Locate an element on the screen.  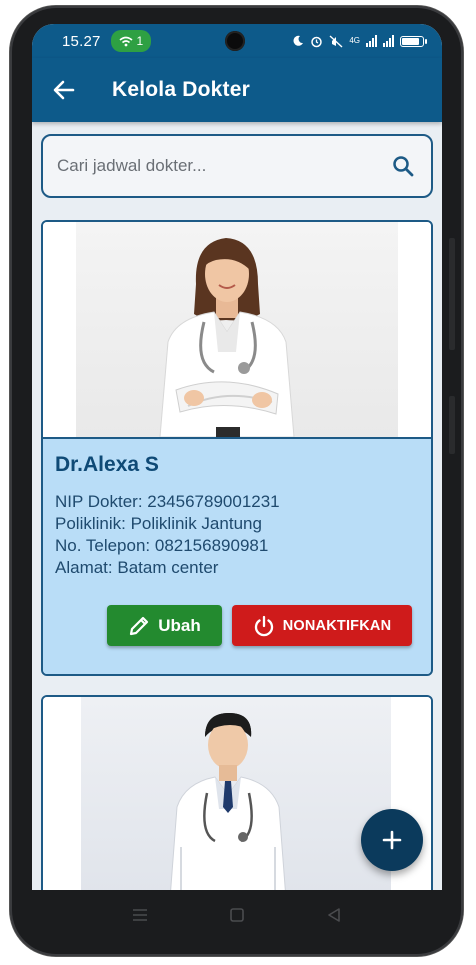
page-title: Kelola Dokter is located at coordinates (181, 89).